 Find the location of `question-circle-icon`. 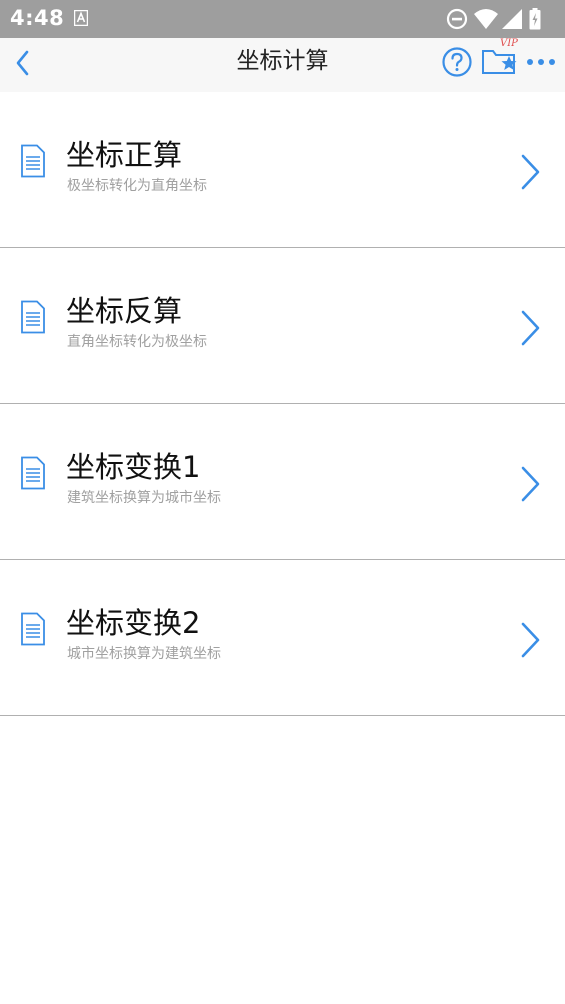

question-circle-icon is located at coordinates (457, 62).